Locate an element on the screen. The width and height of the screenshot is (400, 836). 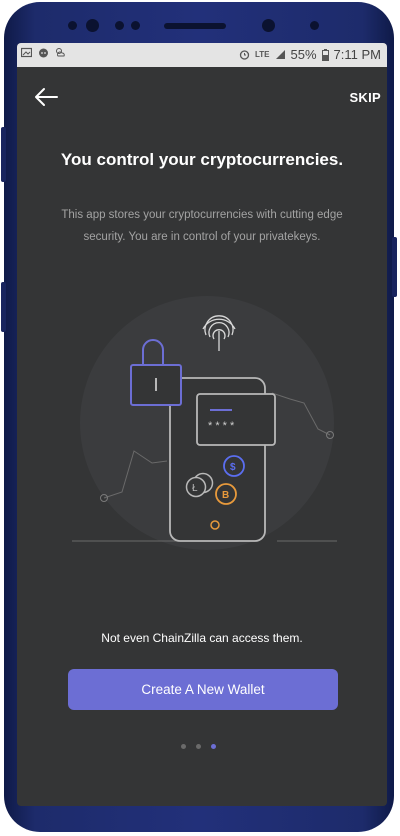
dollar-symbol: $ is located at coordinates (233, 467).